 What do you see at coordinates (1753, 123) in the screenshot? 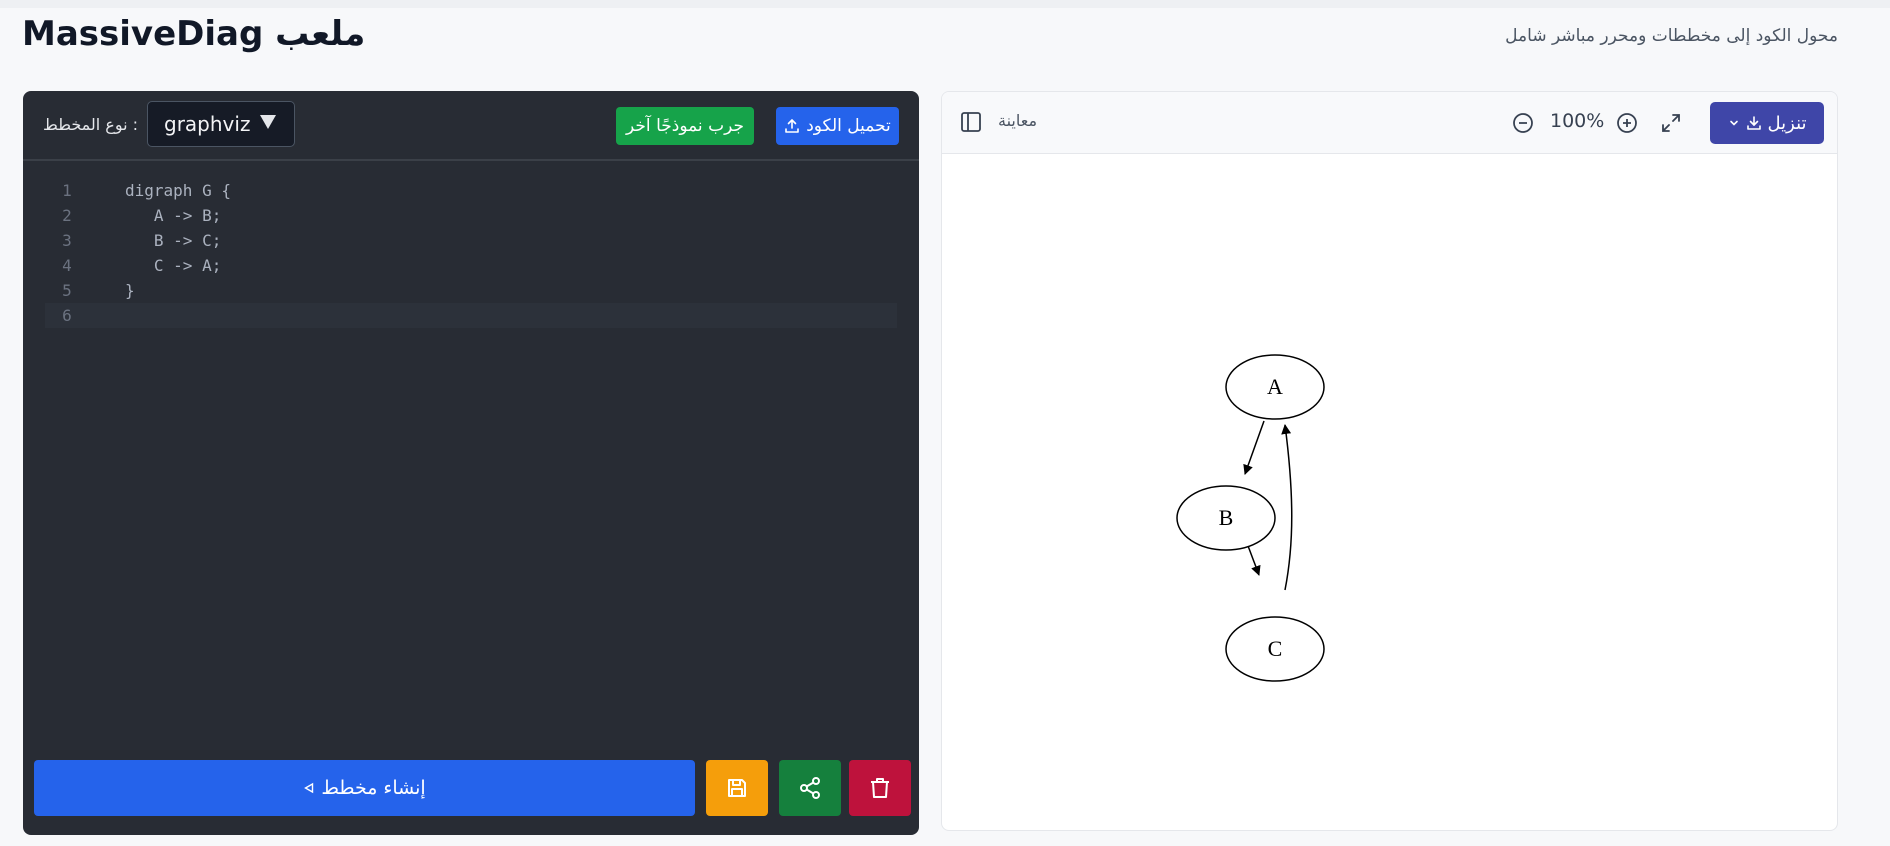
I see `download-icon` at bounding box center [1753, 123].